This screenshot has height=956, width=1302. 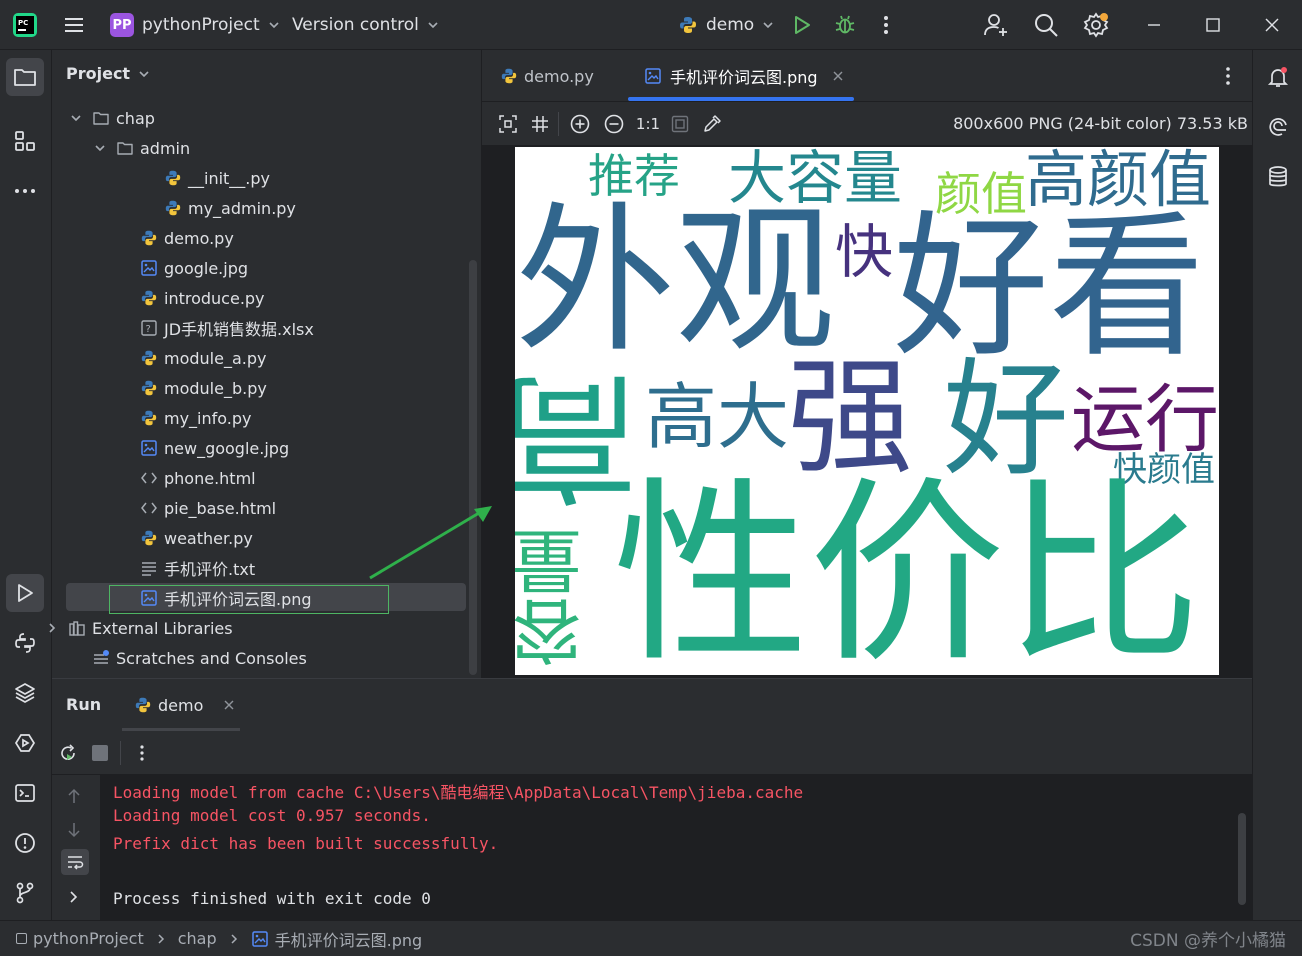 I want to click on tree-item-python: module_a.py, so click(x=203, y=358).